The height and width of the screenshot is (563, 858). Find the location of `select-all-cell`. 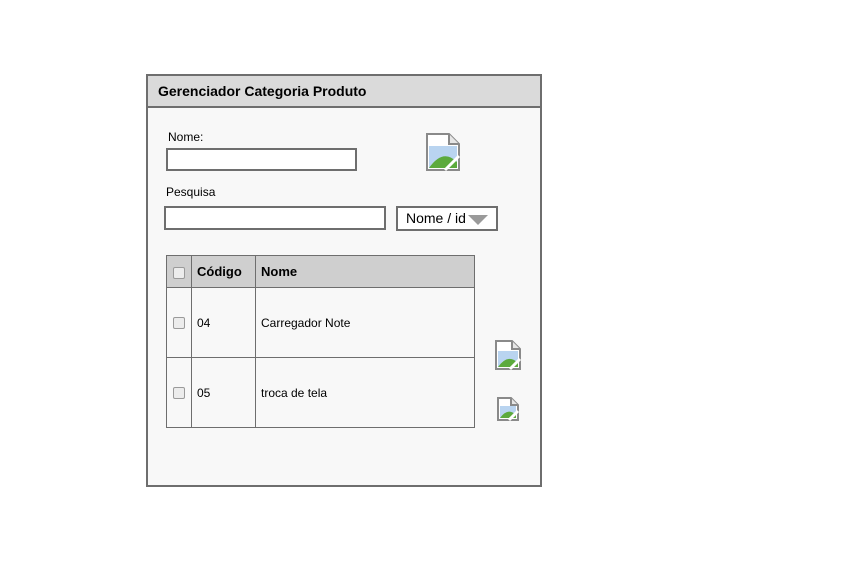

select-all-cell is located at coordinates (179, 271).